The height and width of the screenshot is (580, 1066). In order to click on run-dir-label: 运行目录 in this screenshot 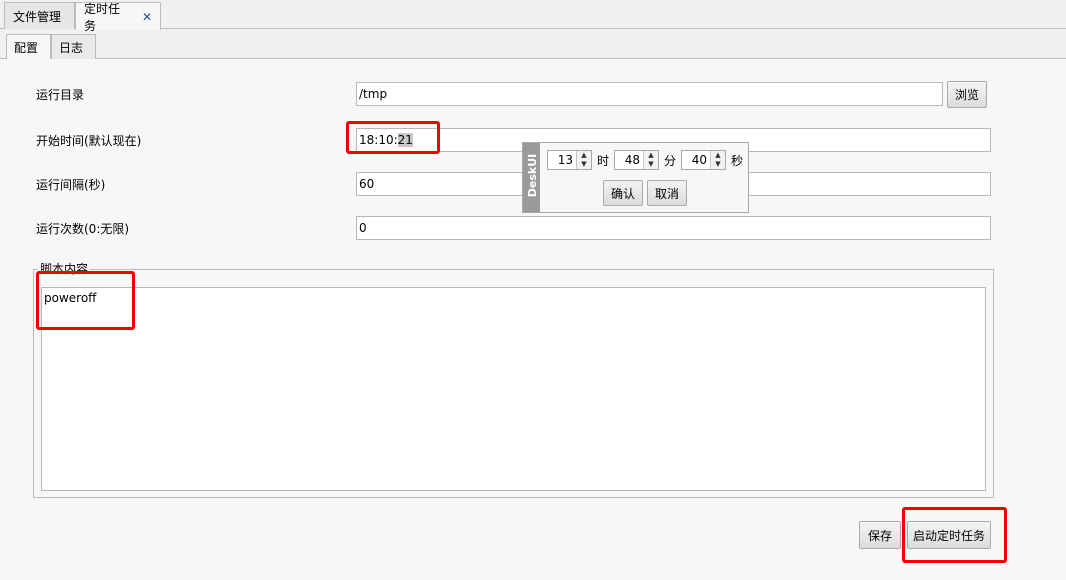, I will do `click(60, 95)`.